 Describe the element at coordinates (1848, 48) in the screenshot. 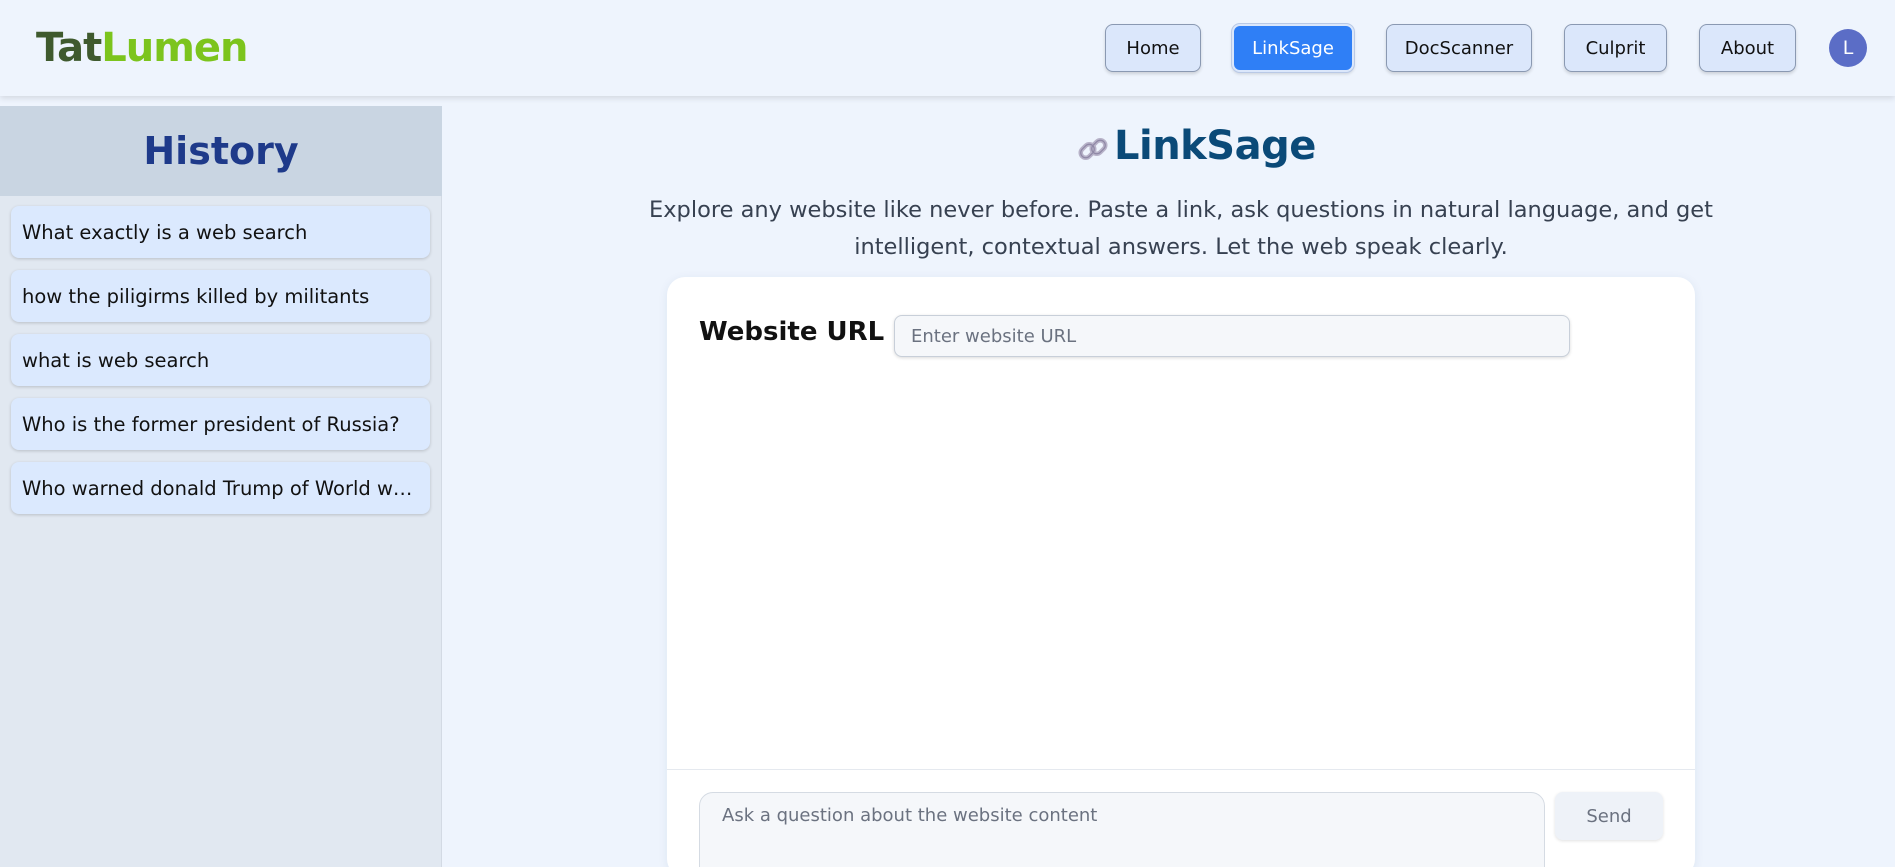

I see `user-avatar: L` at that location.